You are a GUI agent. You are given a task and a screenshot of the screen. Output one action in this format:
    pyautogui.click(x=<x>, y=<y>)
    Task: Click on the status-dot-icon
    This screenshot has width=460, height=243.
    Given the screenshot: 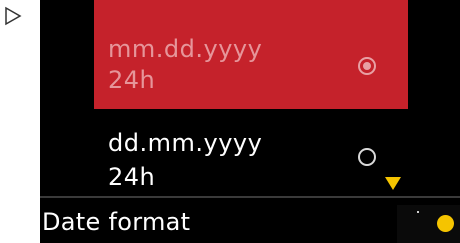 What is the action you would take?
    pyautogui.click(x=445, y=223)
    